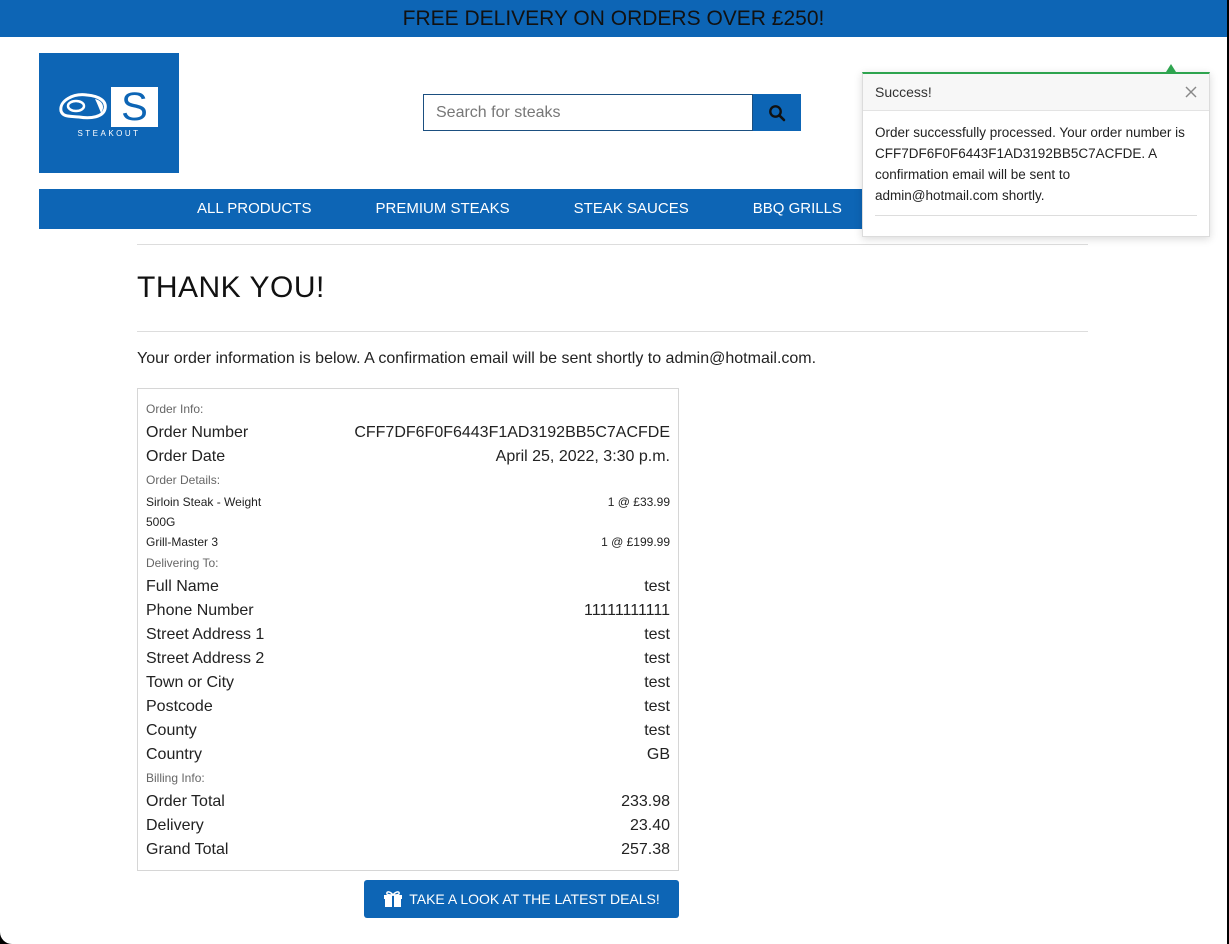 This screenshot has height=944, width=1229. Describe the element at coordinates (1036, 215) in the screenshot. I see `toast-divider` at that location.